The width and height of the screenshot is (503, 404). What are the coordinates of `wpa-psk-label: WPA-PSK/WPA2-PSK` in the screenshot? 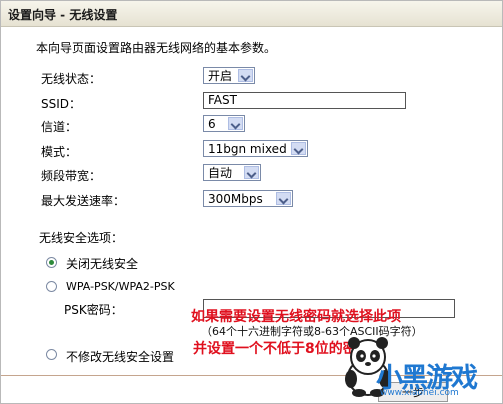 It's located at (120, 286).